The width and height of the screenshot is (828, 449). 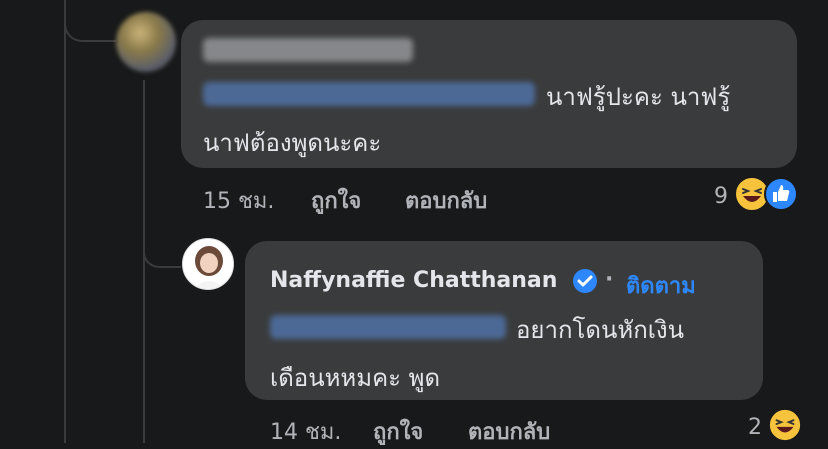 I want to click on follow-button: ติดตาม, so click(x=661, y=285).